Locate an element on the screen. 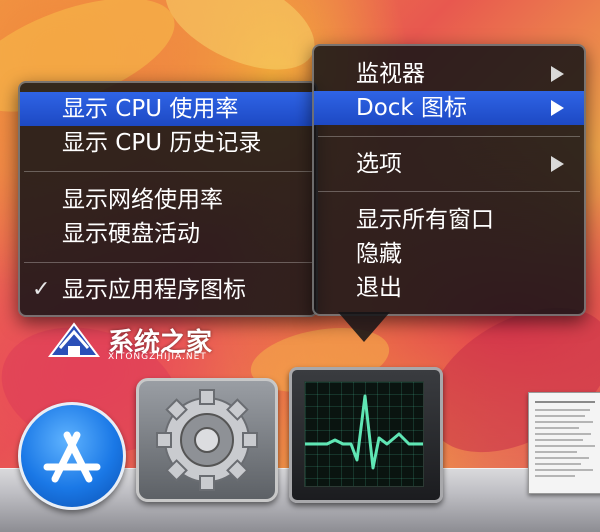 This screenshot has height=532, width=600. menu-item-label: 隐藏 is located at coordinates (379, 254).